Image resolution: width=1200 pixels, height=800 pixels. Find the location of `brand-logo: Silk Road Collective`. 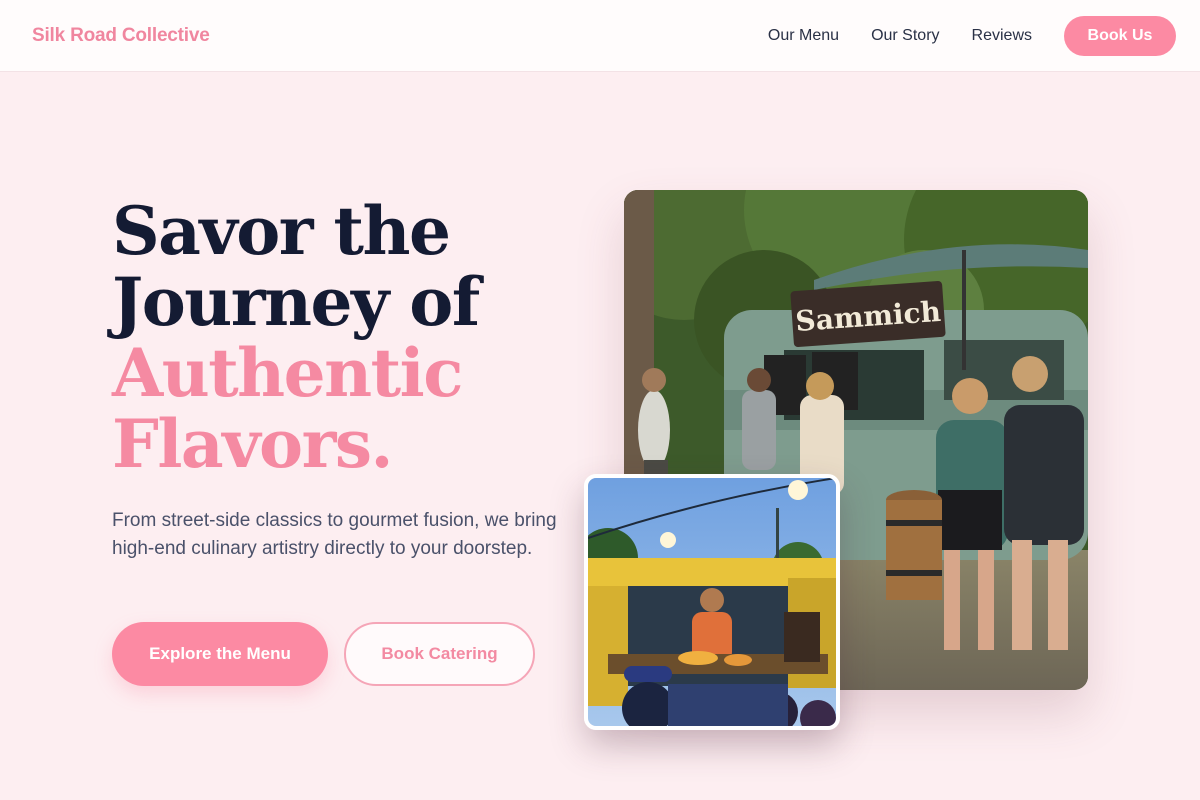

brand-logo: Silk Road Collective is located at coordinates (121, 36).